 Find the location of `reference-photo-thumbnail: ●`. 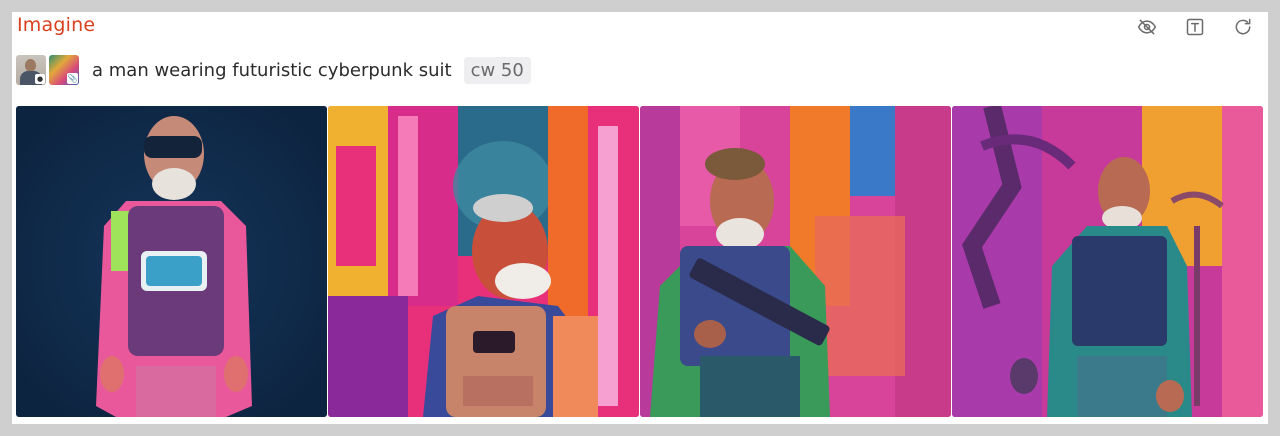

reference-photo-thumbnail: ● is located at coordinates (31, 70).